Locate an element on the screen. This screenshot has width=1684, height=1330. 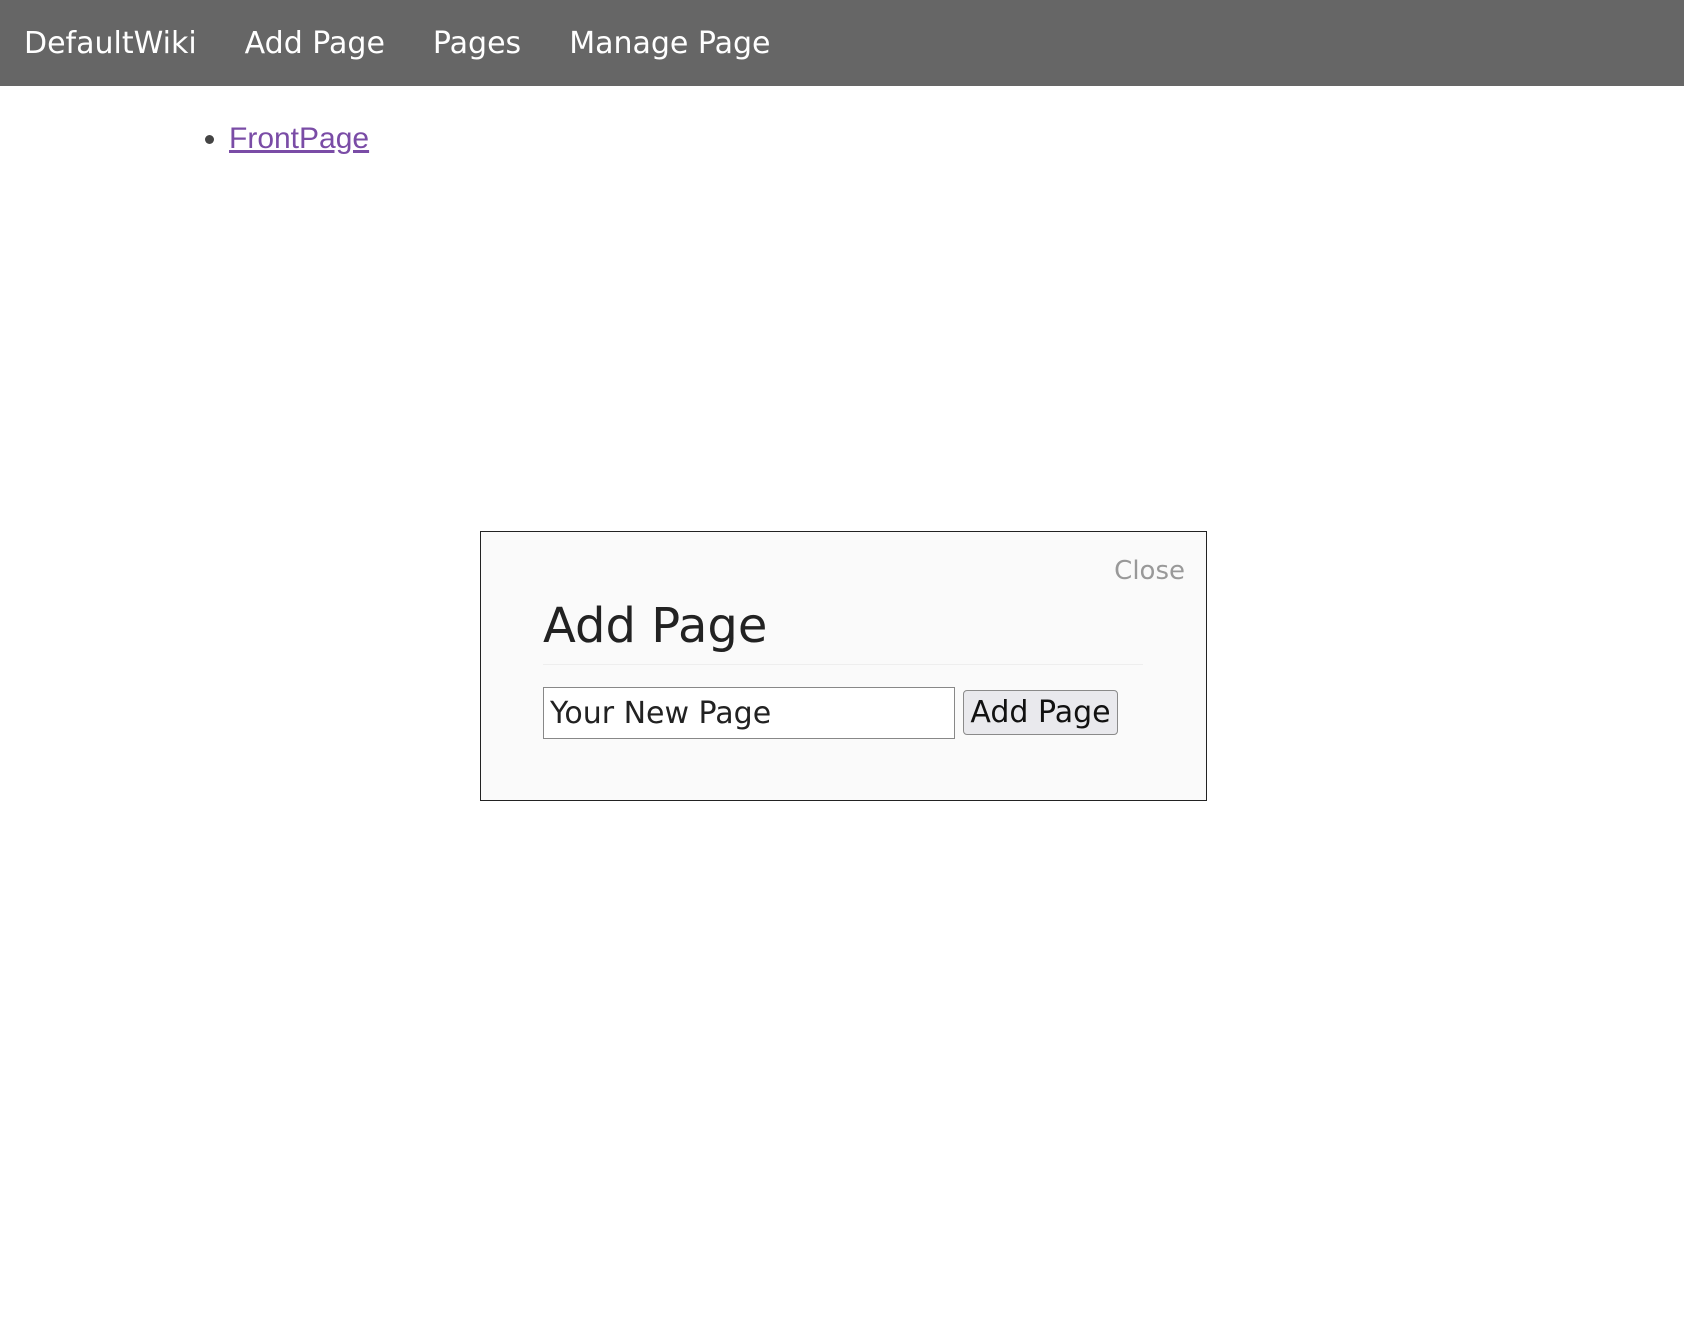
list-item: FrontPage is located at coordinates (299, 139).